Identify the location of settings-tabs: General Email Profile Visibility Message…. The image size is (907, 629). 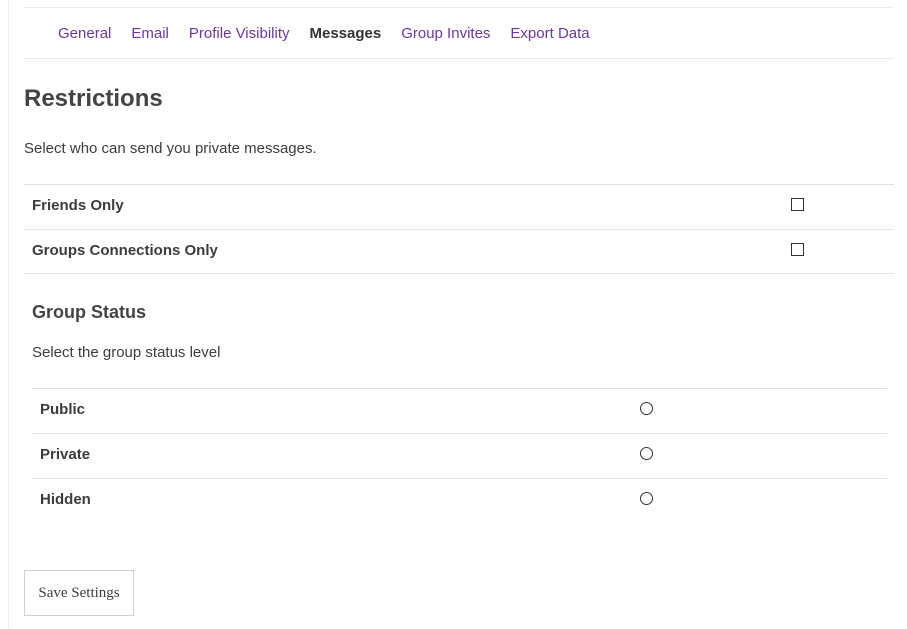
(459, 33).